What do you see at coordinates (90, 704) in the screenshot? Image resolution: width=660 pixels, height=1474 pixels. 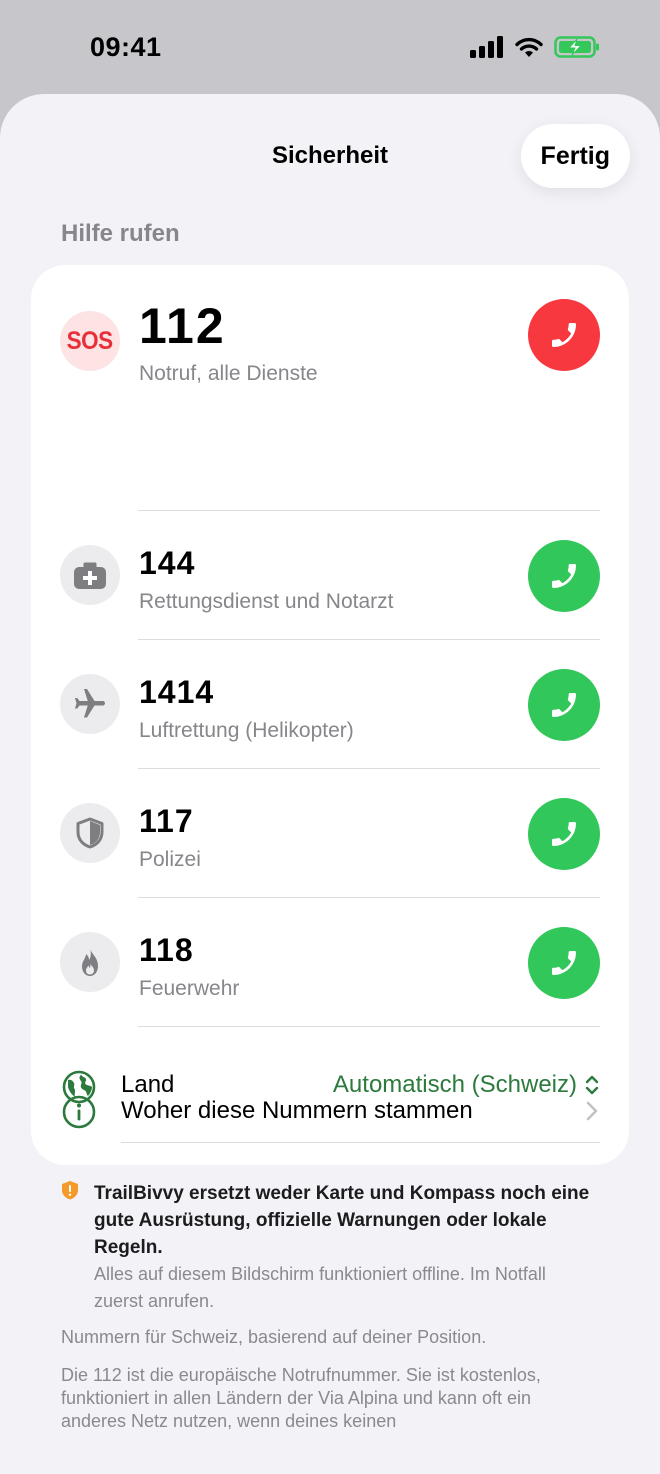 I see `airplane-icon` at bounding box center [90, 704].